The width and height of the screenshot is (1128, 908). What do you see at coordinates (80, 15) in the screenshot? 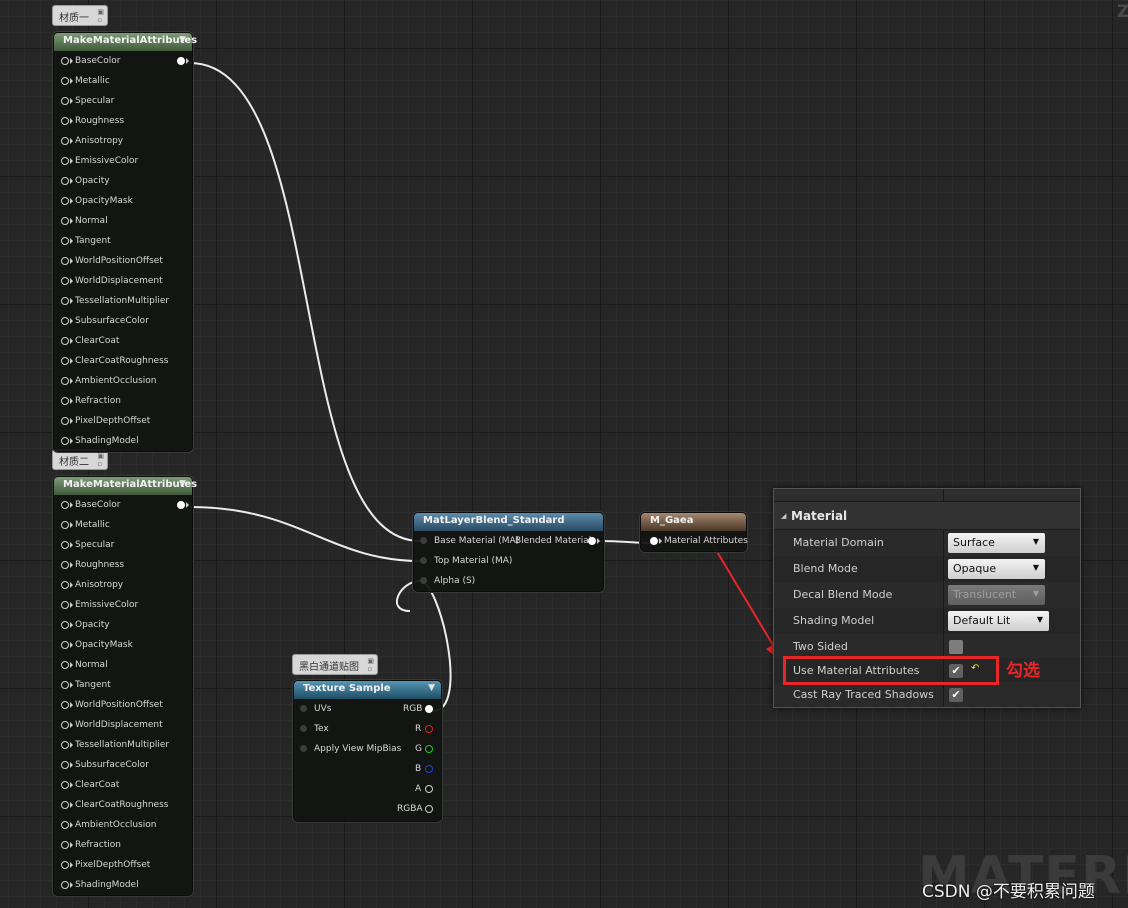
I see `comment-material-one: 材质一 ▣ ▫` at bounding box center [80, 15].